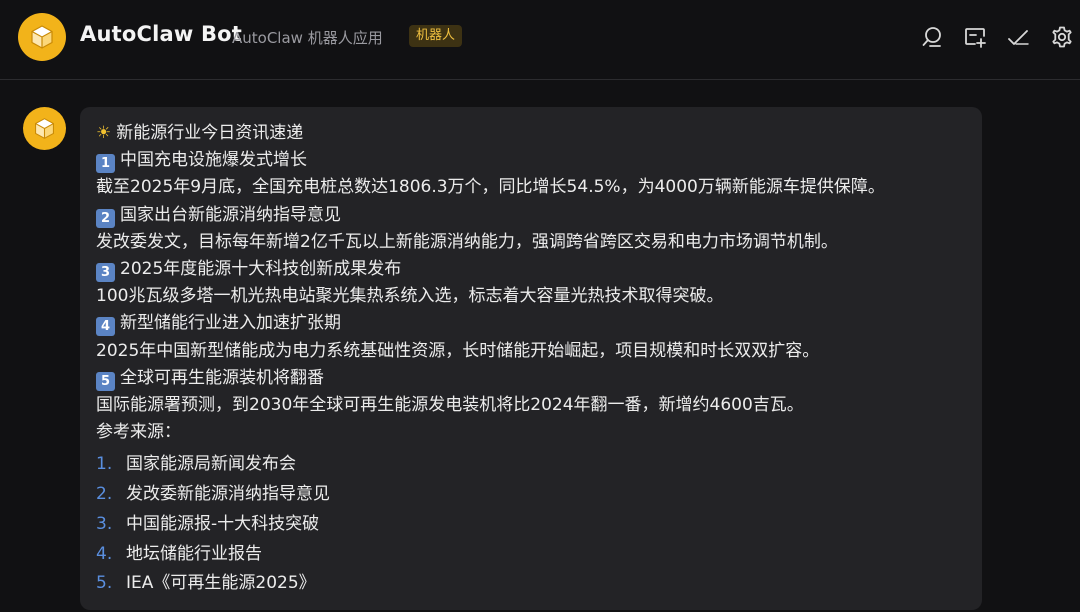 This screenshot has height=612, width=1080. I want to click on reference-item: 3. 中国能源报-十大科技突破, so click(531, 525).